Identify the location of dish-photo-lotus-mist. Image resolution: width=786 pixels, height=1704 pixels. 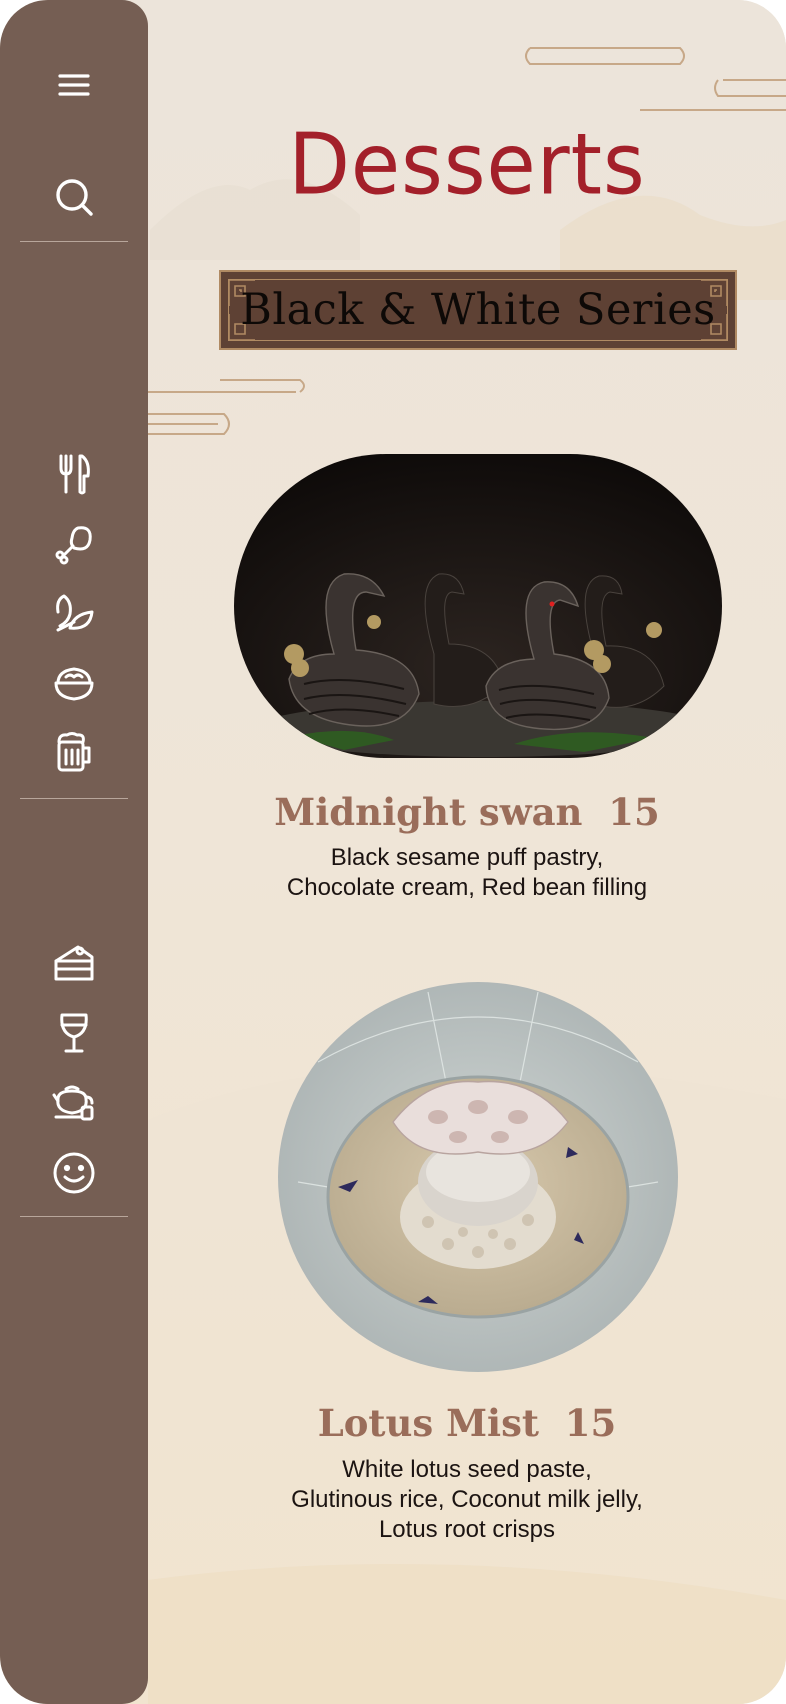
(478, 1177).